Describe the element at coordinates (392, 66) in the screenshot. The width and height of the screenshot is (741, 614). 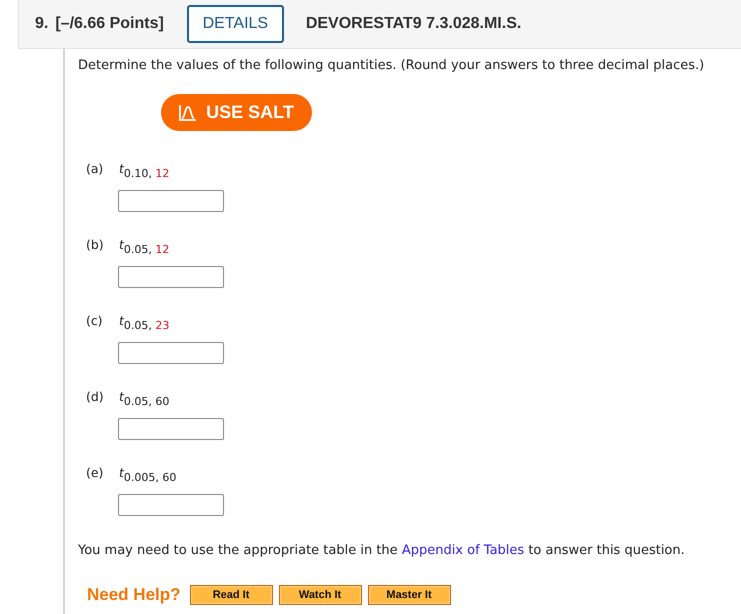
I see `instructions-text: Determine the values of the following quantities. (Round your answers to three decimal places.)` at that location.